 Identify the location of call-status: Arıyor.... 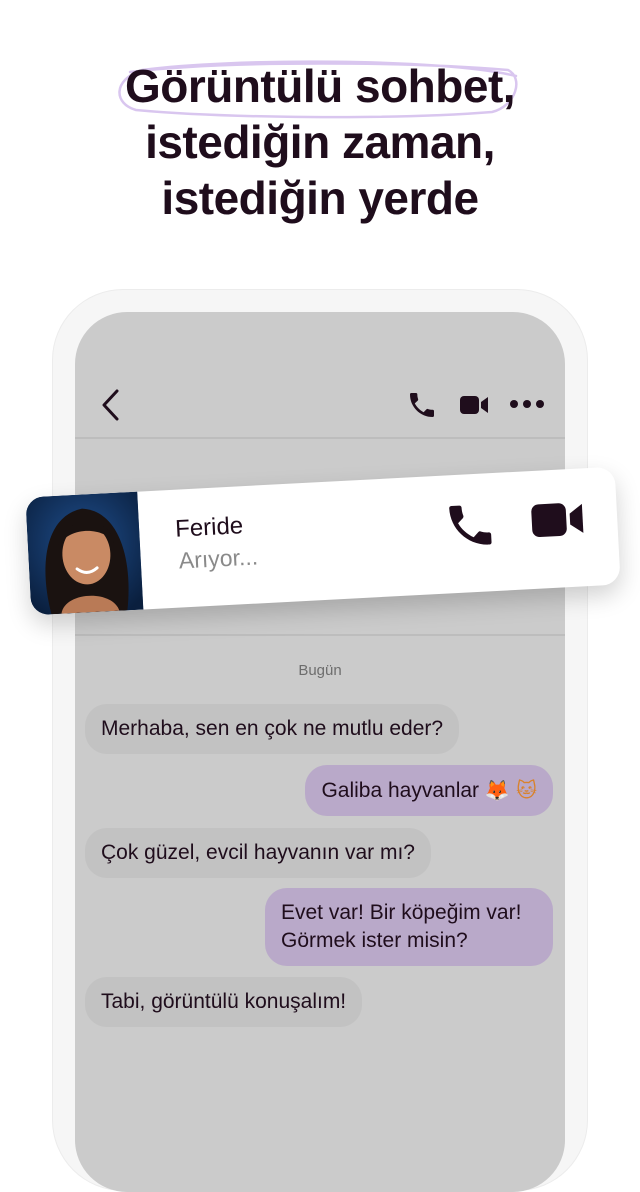
(218, 558).